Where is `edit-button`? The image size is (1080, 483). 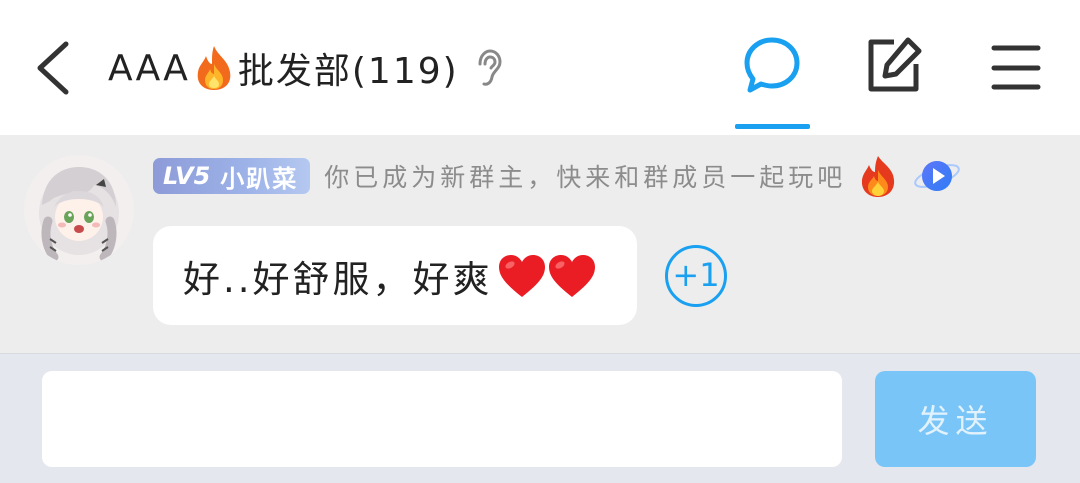
edit-button is located at coordinates (894, 66).